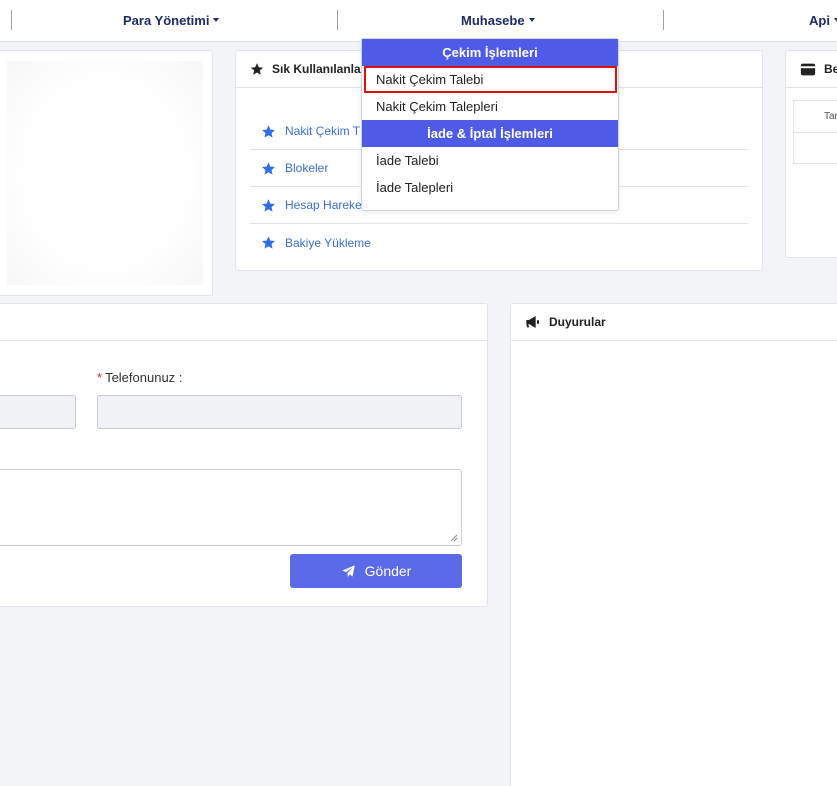 The width and height of the screenshot is (837, 786). I want to click on dropdown-section-header: Çekim İşlemleri, so click(490, 52).